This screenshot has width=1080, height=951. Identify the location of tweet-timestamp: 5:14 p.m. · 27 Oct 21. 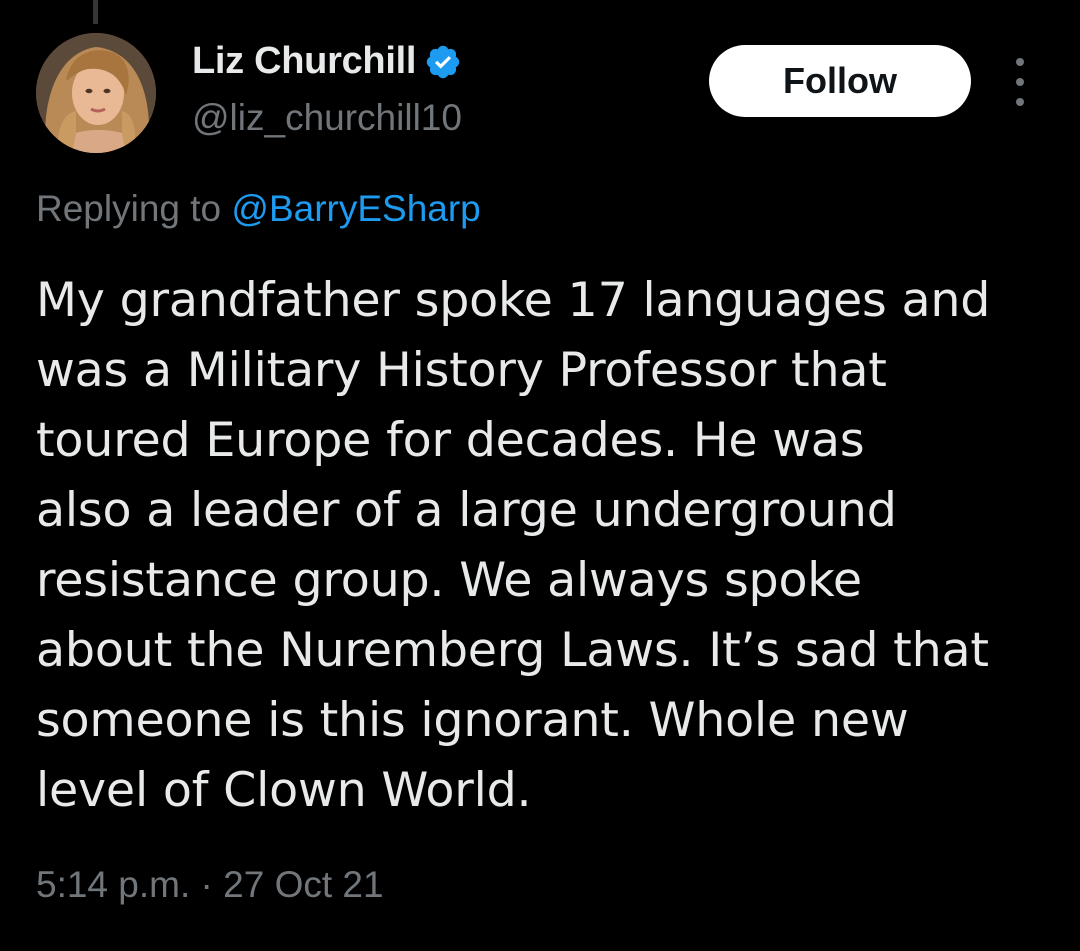
(210, 885).